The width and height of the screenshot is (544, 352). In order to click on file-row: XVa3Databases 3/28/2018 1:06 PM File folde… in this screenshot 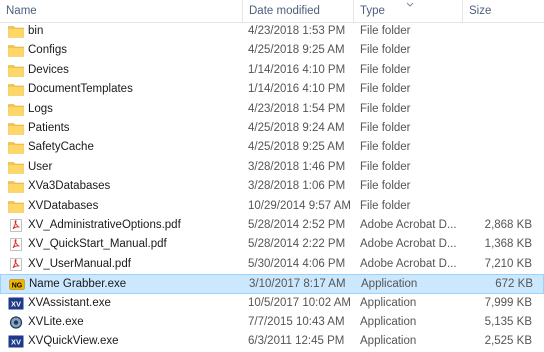, I will do `click(272, 186)`.